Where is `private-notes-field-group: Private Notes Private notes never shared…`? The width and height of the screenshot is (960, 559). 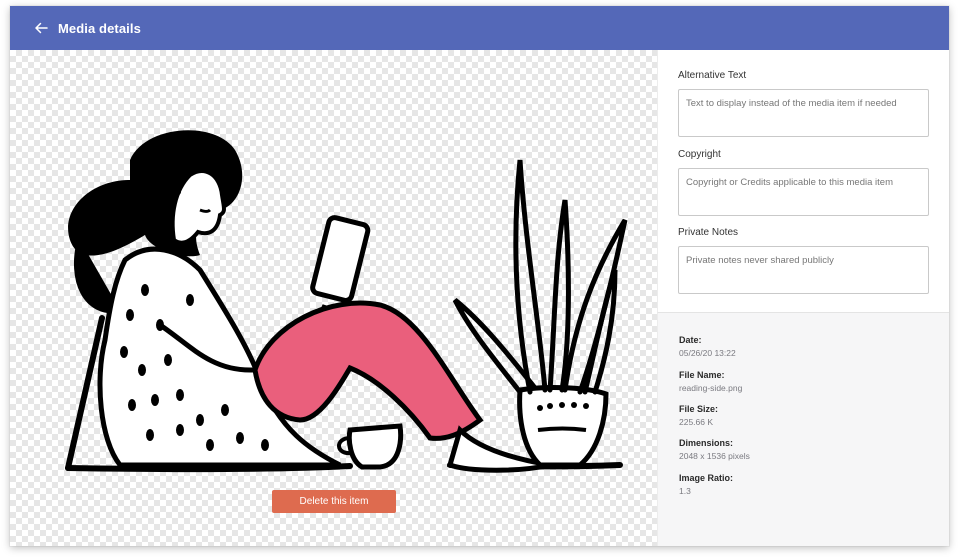
private-notes-field-group: Private Notes Private notes never shared… is located at coordinates (803, 260).